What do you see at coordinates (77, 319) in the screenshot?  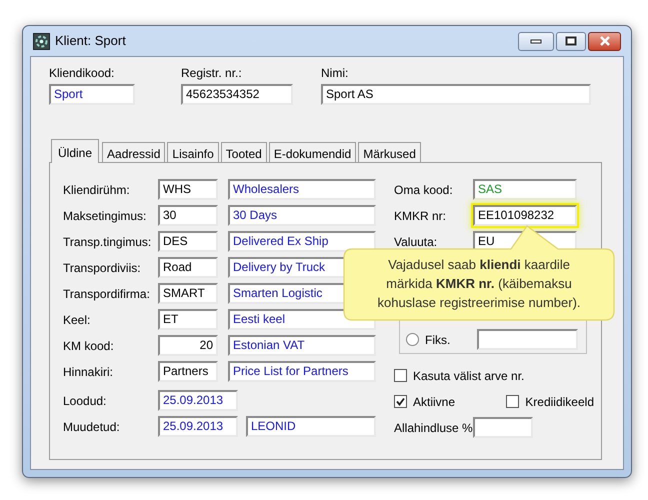 I see `field-label: Keel:` at bounding box center [77, 319].